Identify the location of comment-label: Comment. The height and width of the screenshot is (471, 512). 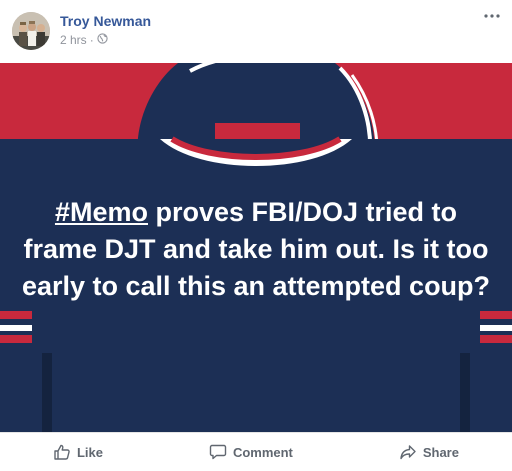
(262, 452).